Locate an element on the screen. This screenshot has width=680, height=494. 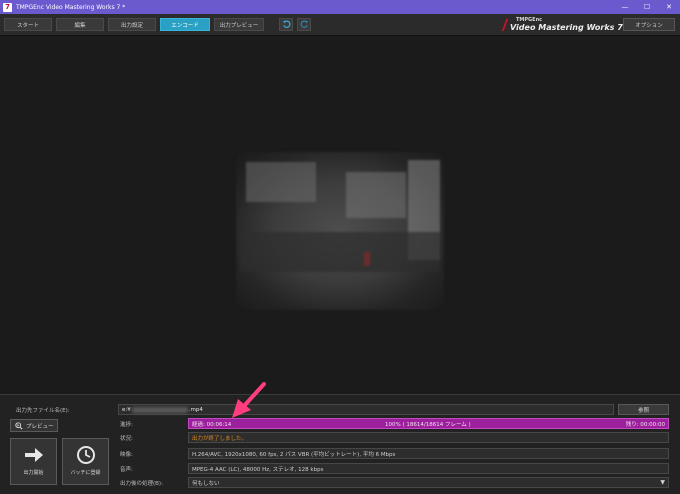
app-icon: 7 is located at coordinates (7, 7).